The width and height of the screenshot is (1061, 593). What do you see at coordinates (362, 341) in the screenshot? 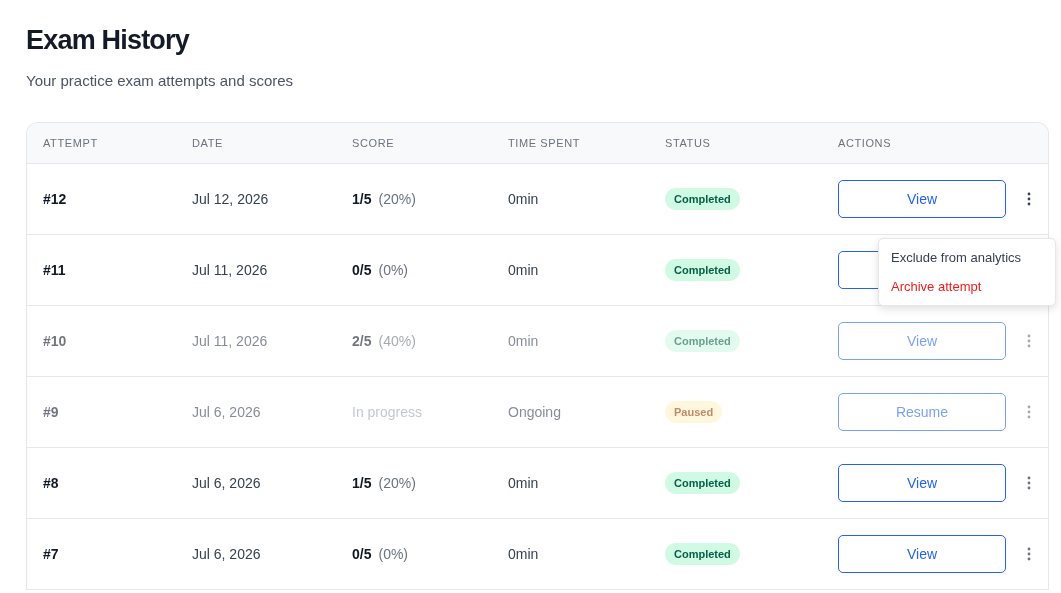
I see `score-value: 2/5` at bounding box center [362, 341].